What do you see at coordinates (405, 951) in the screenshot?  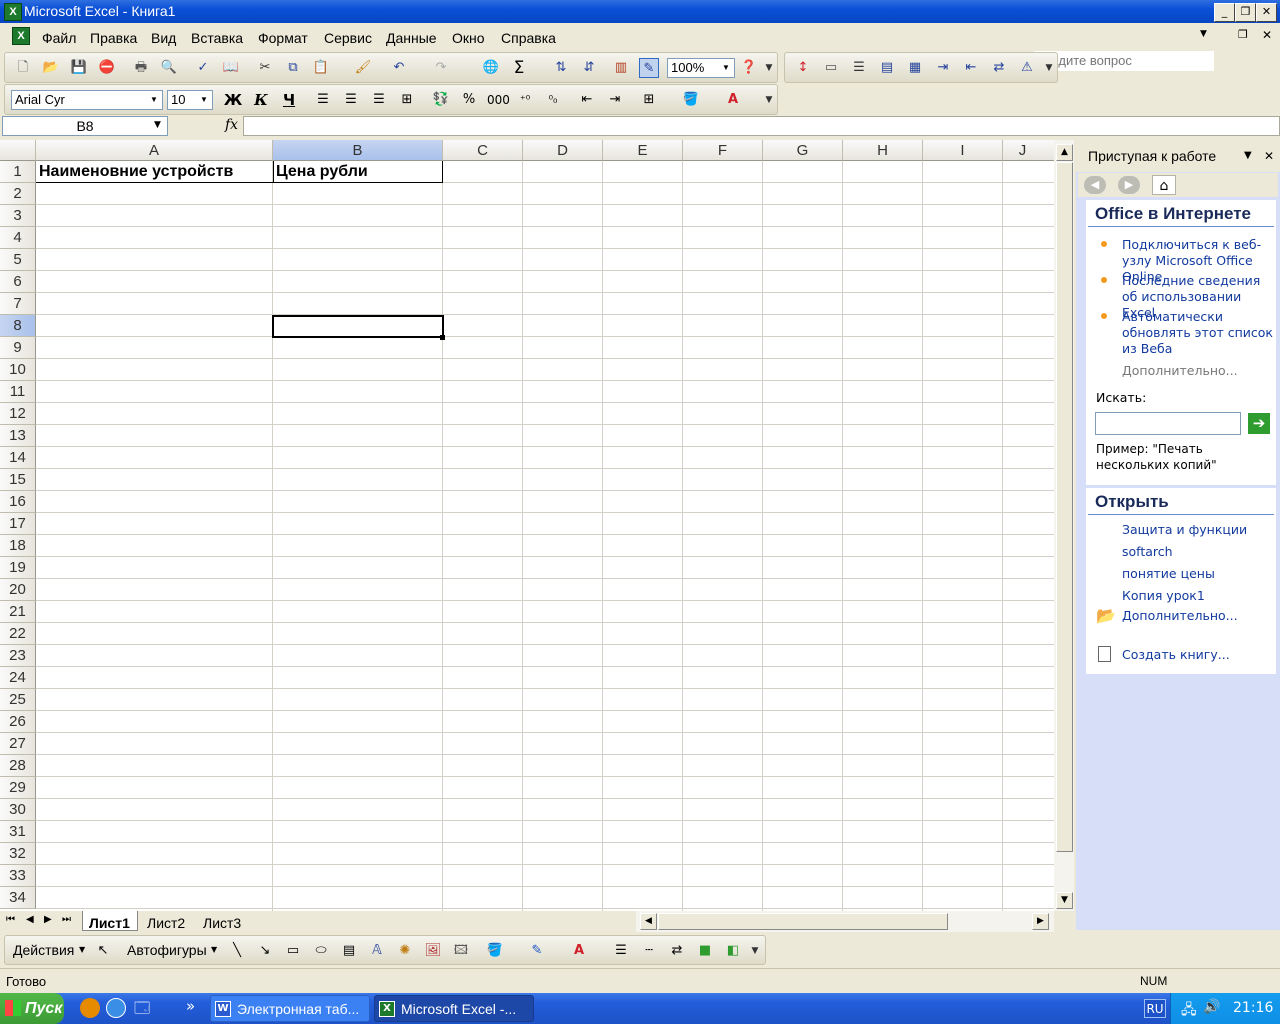 I see `diagram-icon: ✺` at bounding box center [405, 951].